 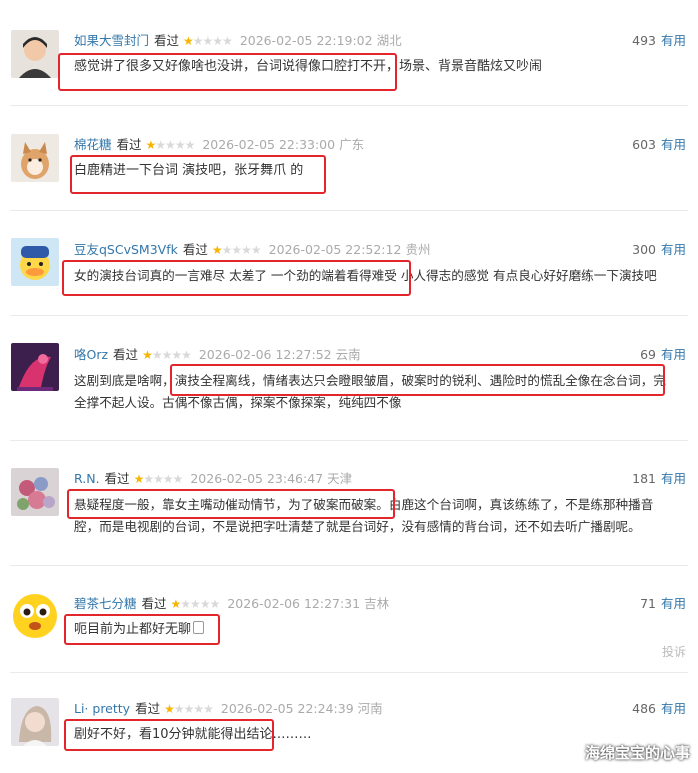 What do you see at coordinates (659, 709) in the screenshot?
I see `vote-area: 486 有用` at bounding box center [659, 709].